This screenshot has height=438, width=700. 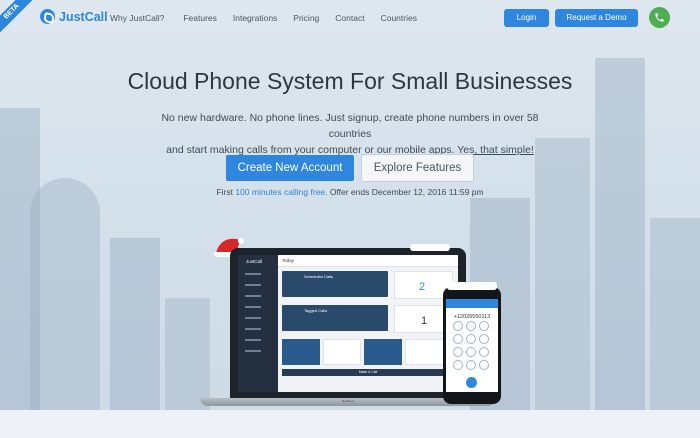 I want to click on offer-prefix: First, so click(x=226, y=192).